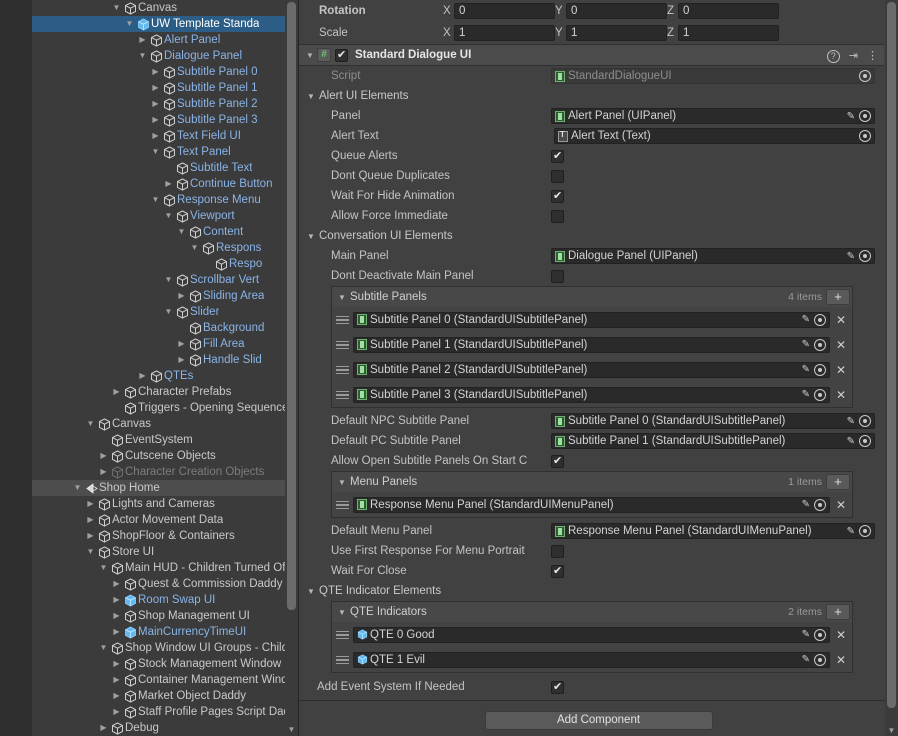 This screenshot has width=898, height=736. I want to click on array-item-object-field: QTE 0 Good ✎, so click(591, 634).